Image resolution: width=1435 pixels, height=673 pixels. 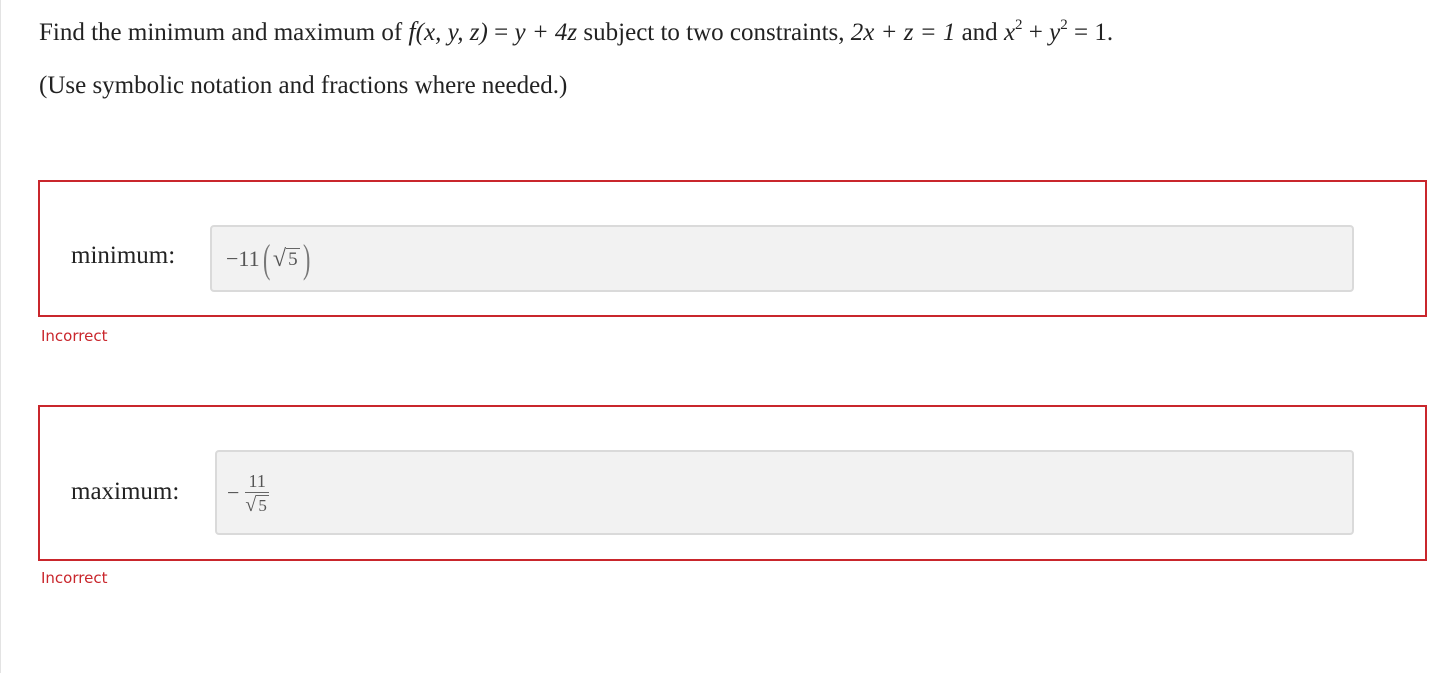 What do you see at coordinates (125, 491) in the screenshot?
I see `maximum-label: maximum:` at bounding box center [125, 491].